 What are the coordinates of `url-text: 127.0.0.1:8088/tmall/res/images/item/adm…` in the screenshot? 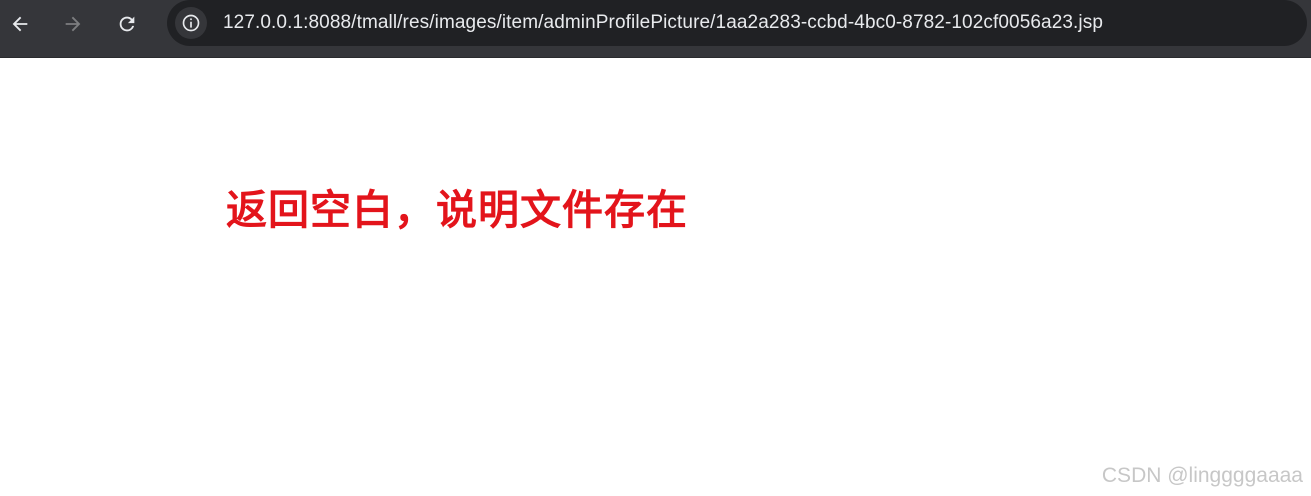 It's located at (663, 23).